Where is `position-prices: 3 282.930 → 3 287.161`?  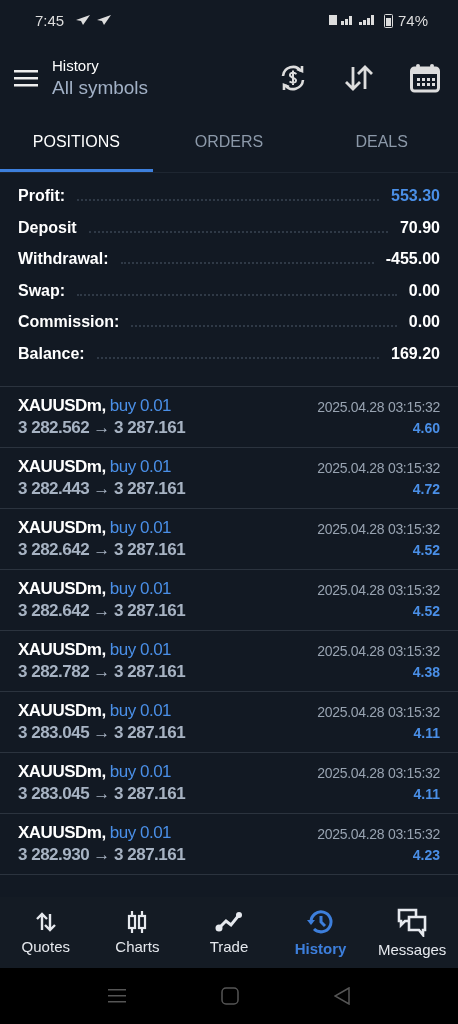 position-prices: 3 282.930 → 3 287.161 is located at coordinates (102, 855).